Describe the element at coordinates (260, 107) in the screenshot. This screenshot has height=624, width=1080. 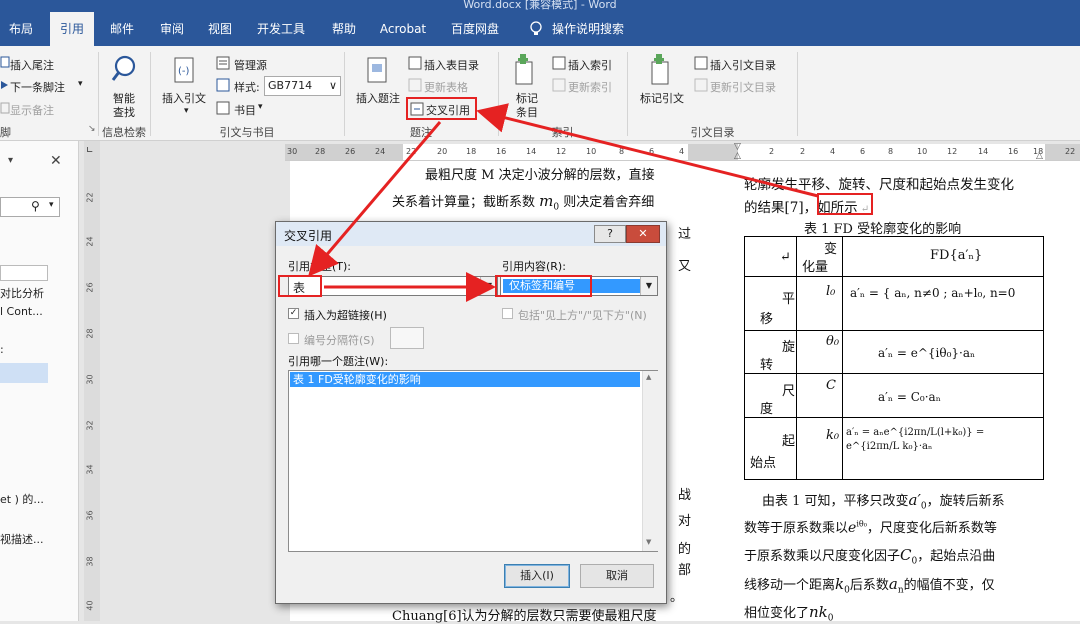
I see `bibliography-dropdown-icon: ▾` at that location.